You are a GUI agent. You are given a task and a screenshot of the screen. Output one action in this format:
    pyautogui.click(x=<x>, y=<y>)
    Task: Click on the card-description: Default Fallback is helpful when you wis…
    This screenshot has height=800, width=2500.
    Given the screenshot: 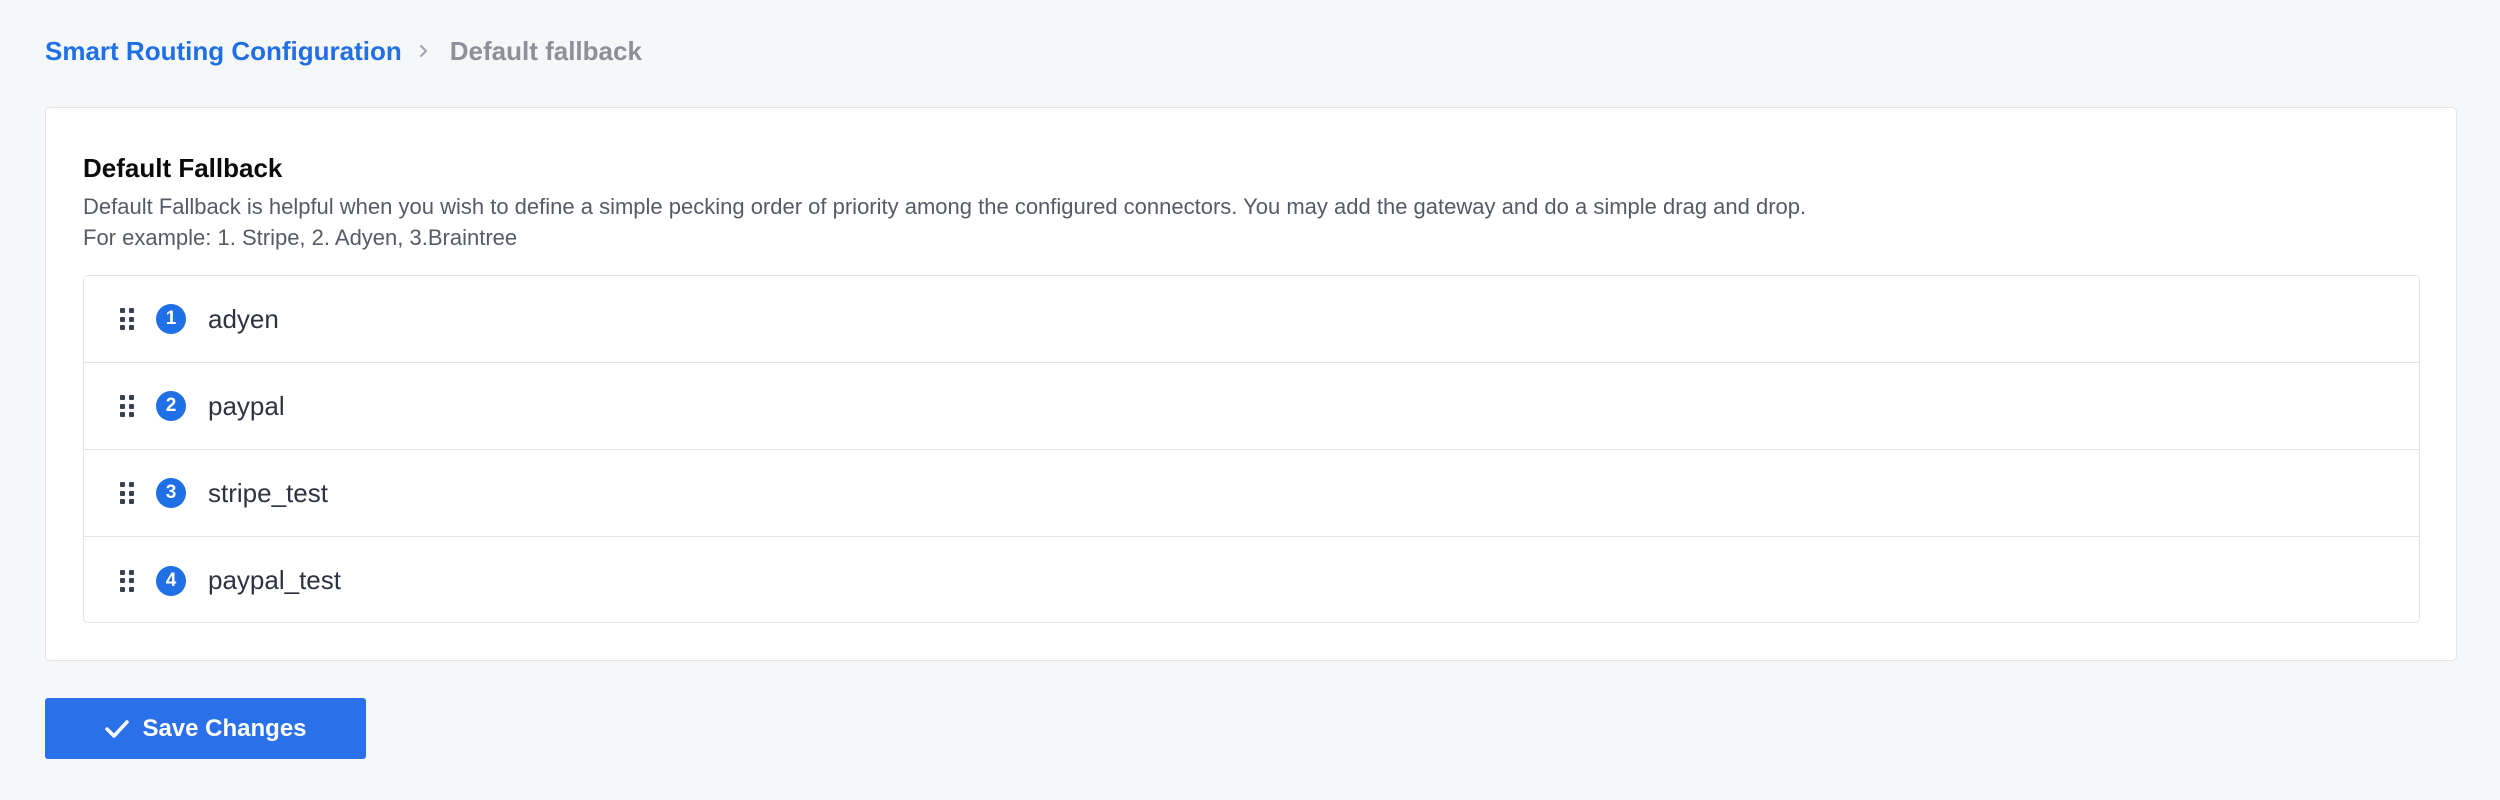 What is the action you would take?
    pyautogui.click(x=944, y=222)
    